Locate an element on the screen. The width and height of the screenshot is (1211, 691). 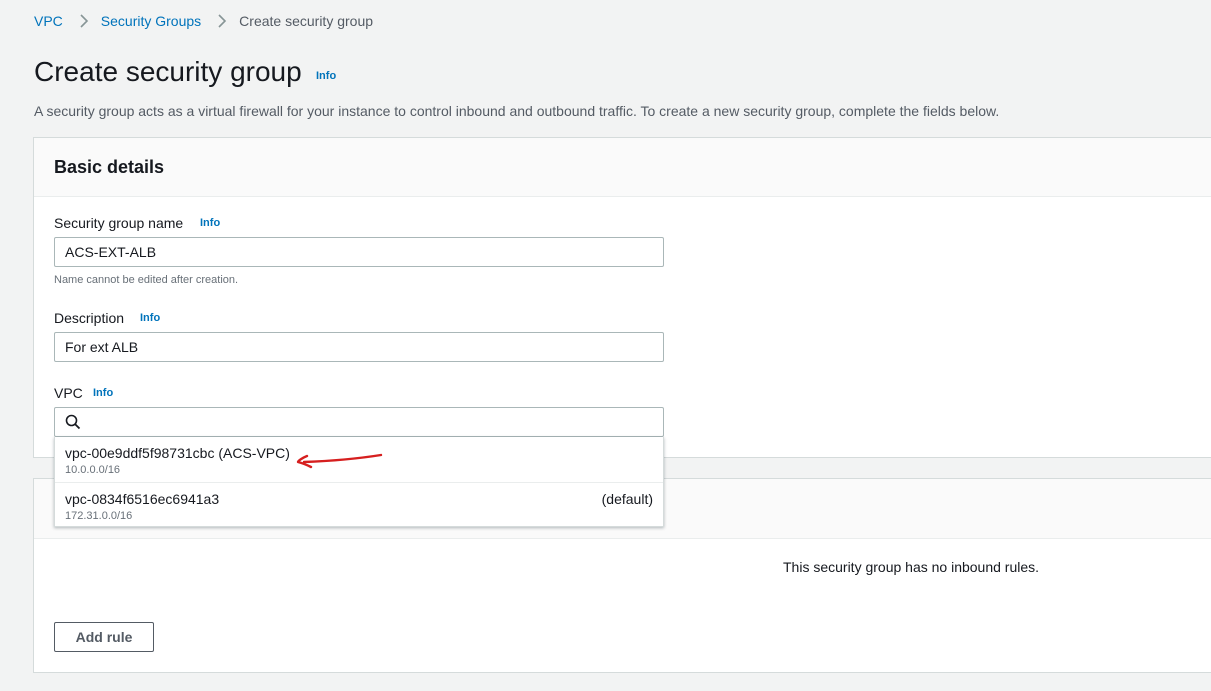
description-label: Description is located at coordinates (89, 318).